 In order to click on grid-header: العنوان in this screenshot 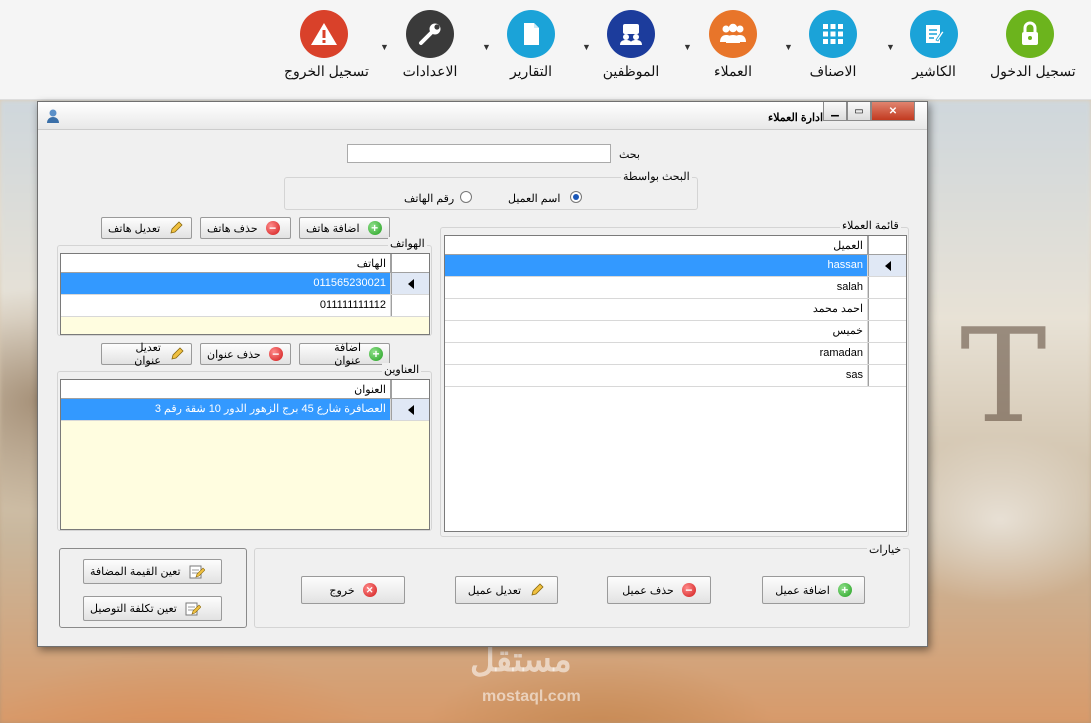, I will do `click(245, 389)`.